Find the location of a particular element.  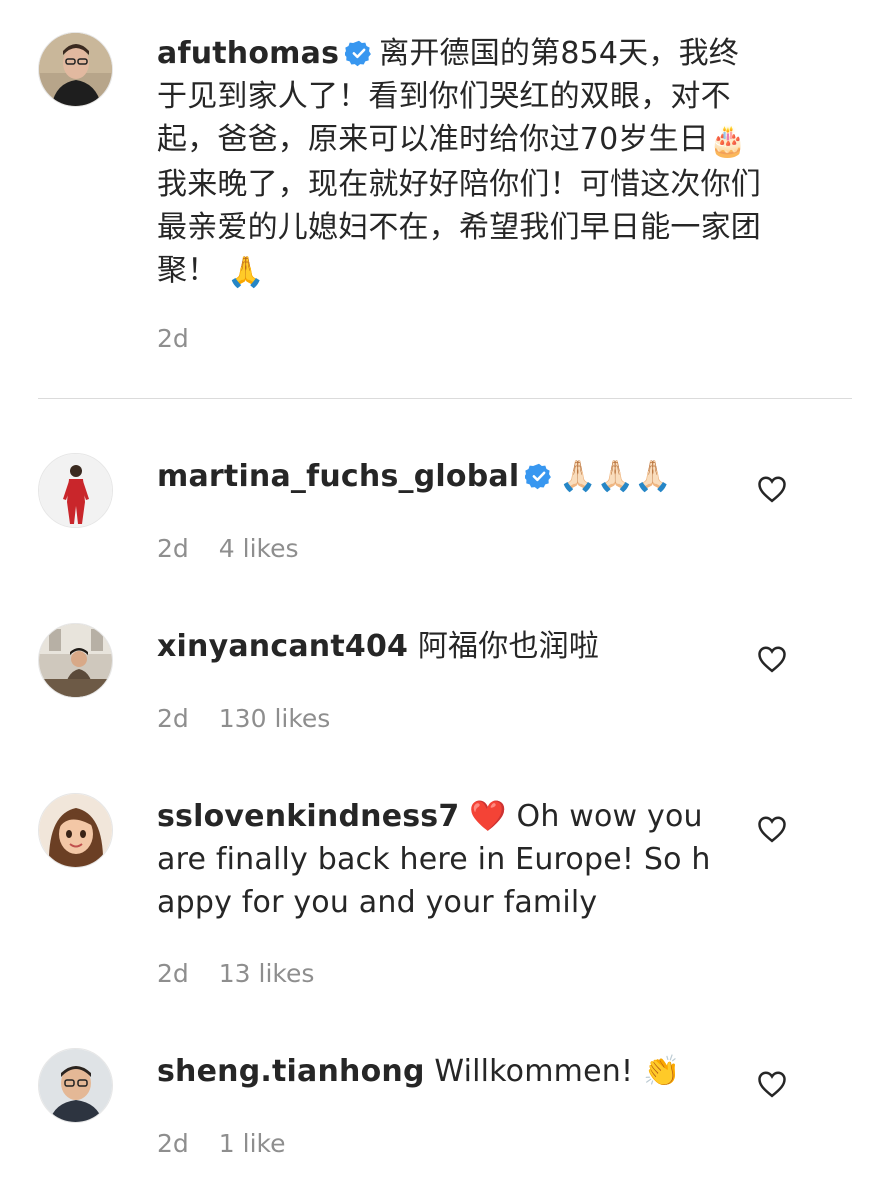

comment-body: 🙏🏻🙏🏻🙏🏻 is located at coordinates (615, 476).